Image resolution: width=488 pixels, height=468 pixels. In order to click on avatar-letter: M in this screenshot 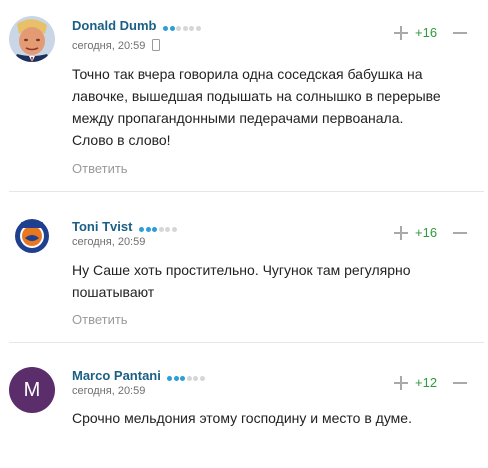, I will do `click(32, 389)`.